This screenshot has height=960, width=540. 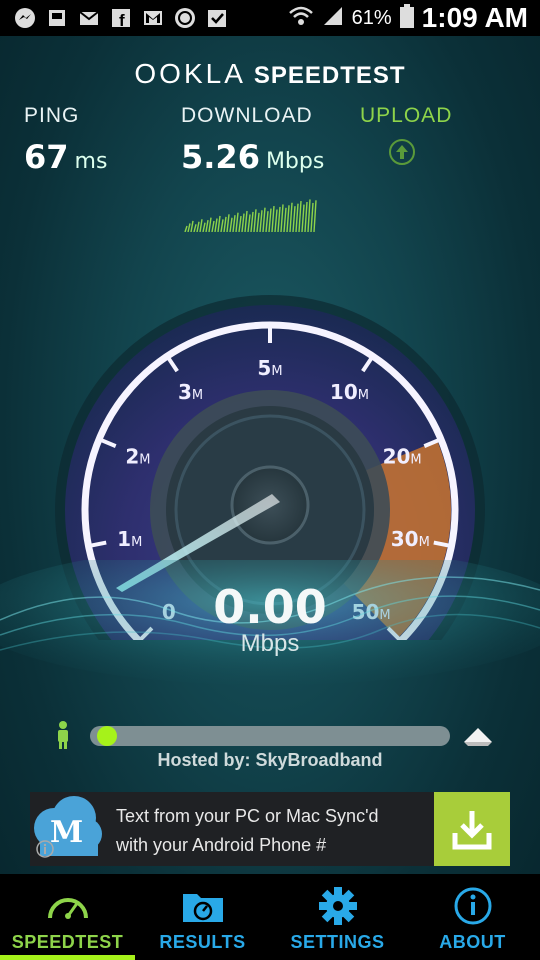 What do you see at coordinates (106, 736) in the screenshot?
I see `progress-indicator` at bounding box center [106, 736].